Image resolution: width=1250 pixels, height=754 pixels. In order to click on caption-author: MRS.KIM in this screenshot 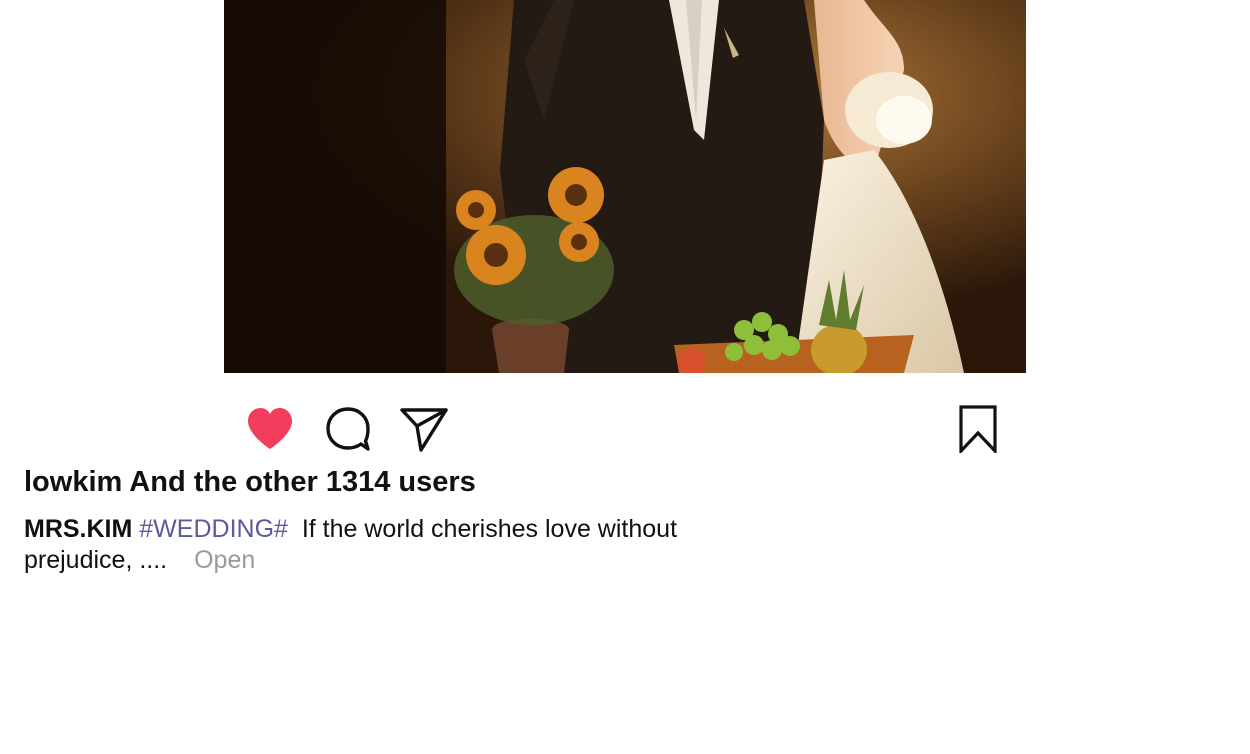, I will do `click(78, 529)`.